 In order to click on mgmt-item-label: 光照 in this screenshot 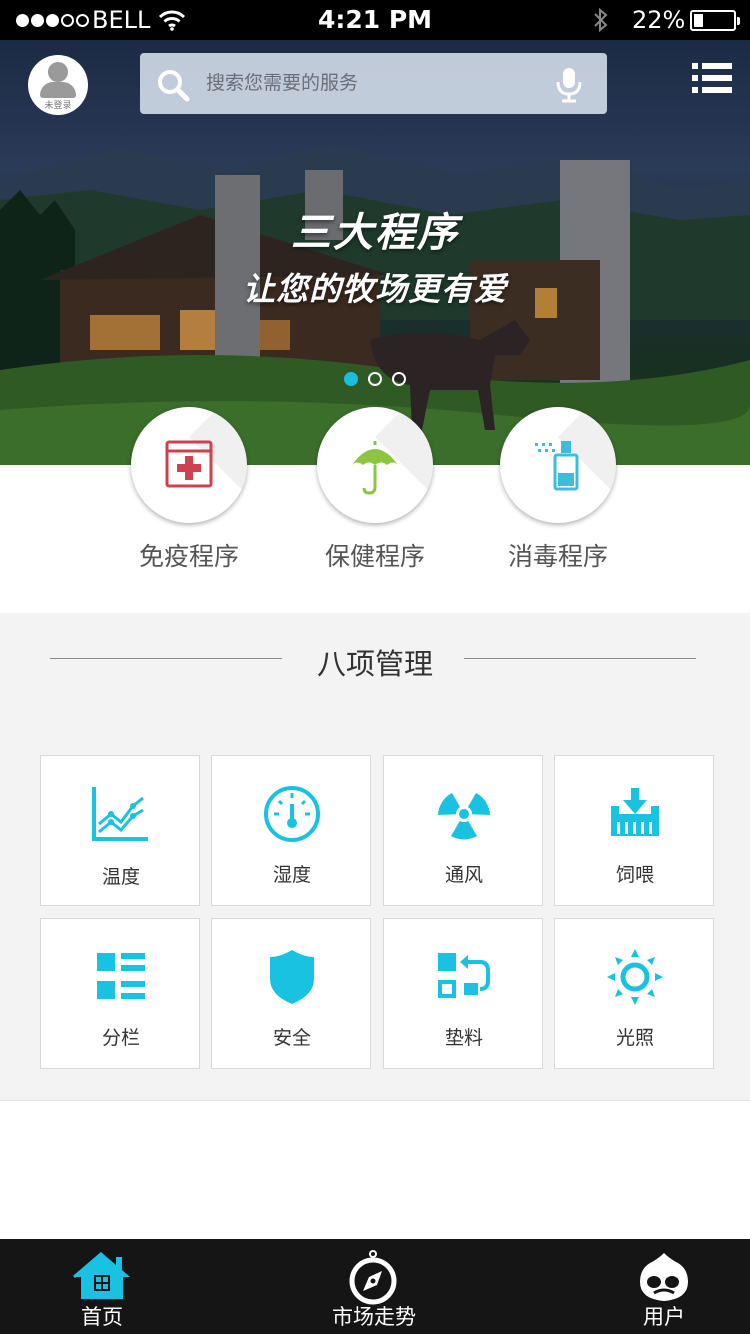, I will do `click(634, 1038)`.